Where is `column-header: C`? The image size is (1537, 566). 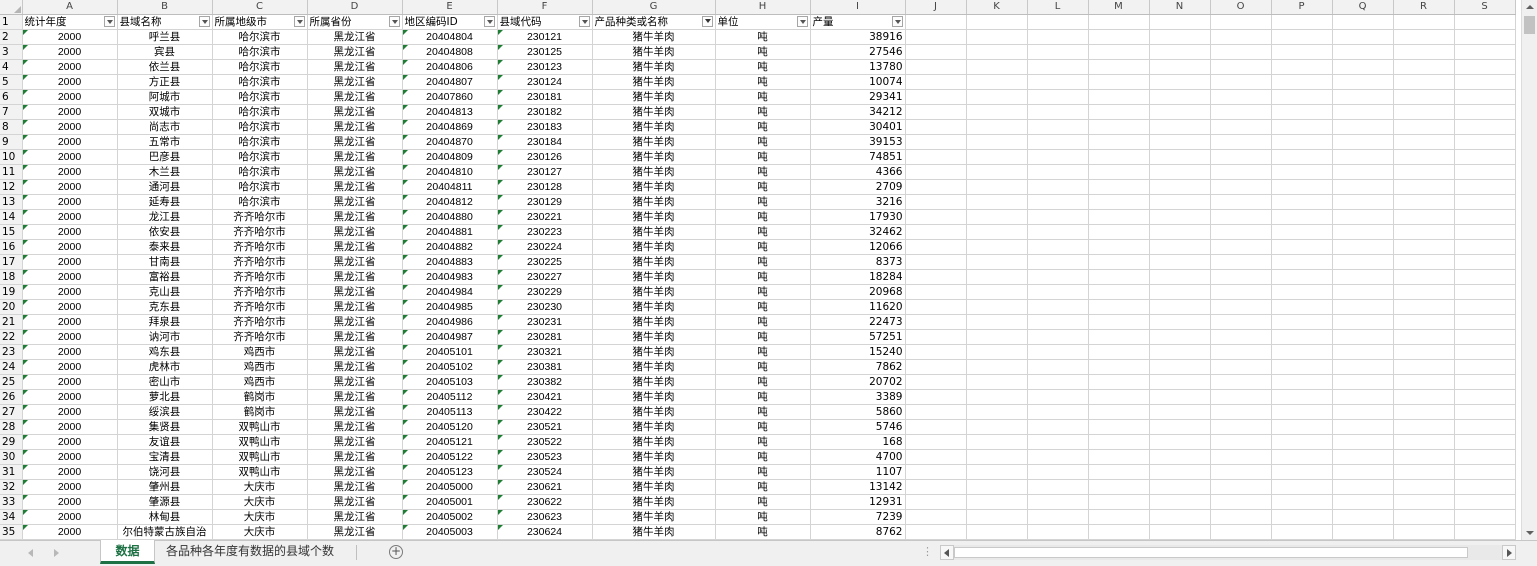
column-header: C is located at coordinates (260, 7).